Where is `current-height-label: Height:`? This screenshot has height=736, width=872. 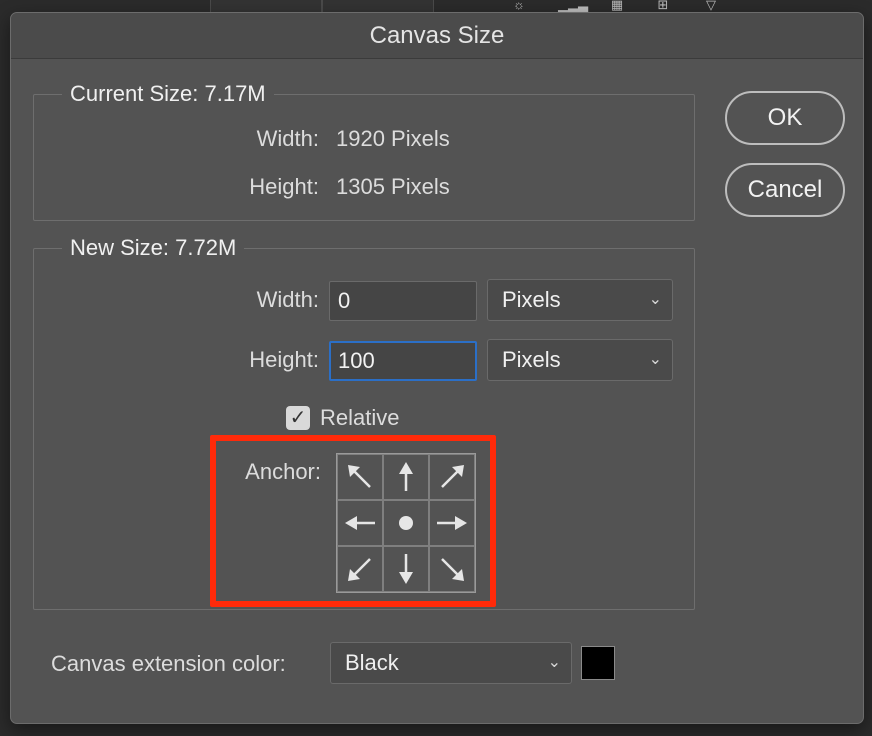
current-height-label: Height: is located at coordinates (284, 186).